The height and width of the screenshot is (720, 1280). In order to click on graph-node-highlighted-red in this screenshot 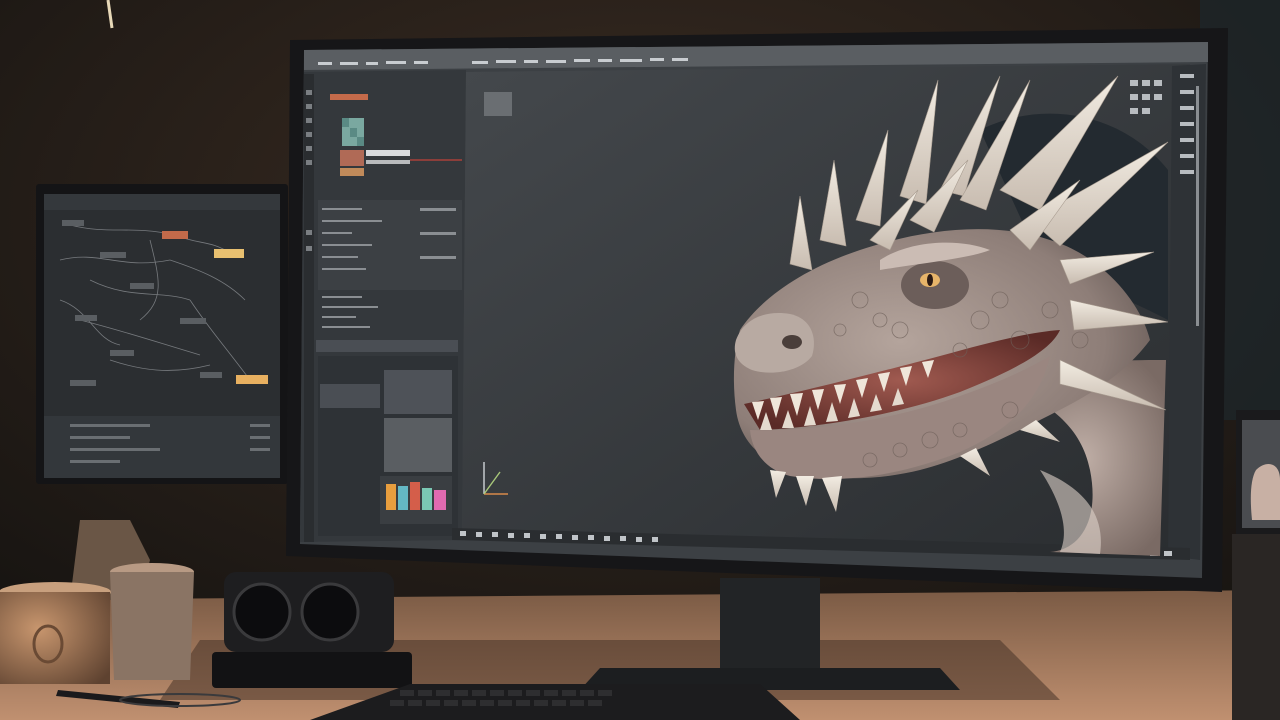, I will do `click(175, 235)`.